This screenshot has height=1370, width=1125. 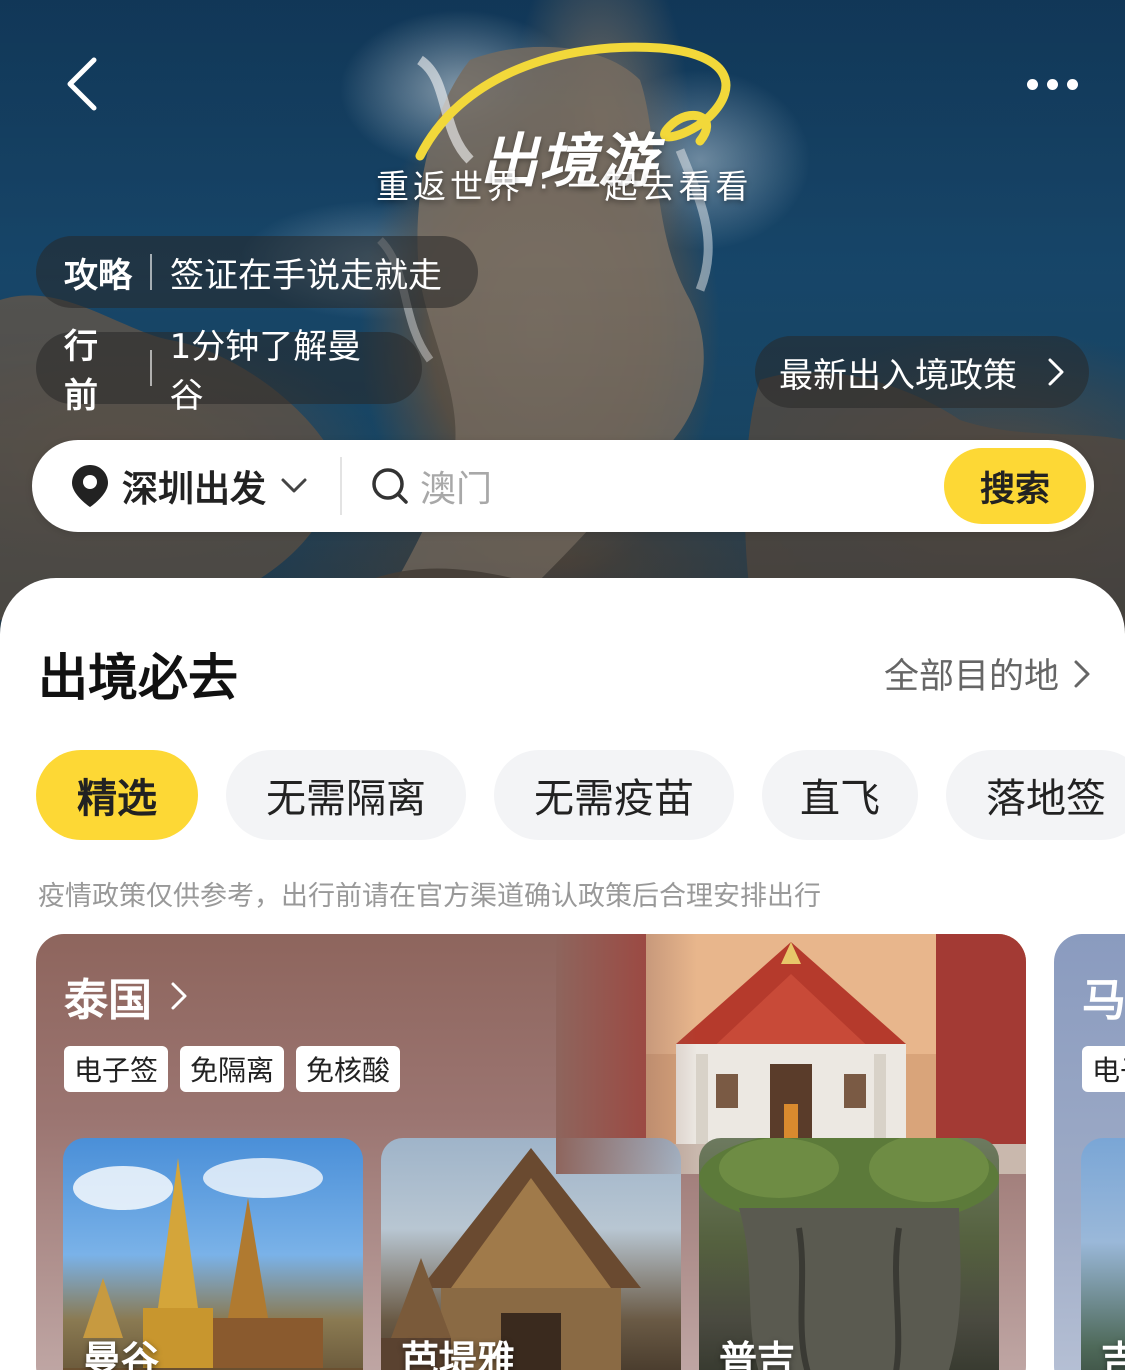 What do you see at coordinates (265, 371) in the screenshot?
I see `pretrip-text: 1分钟了解曼谷` at bounding box center [265, 371].